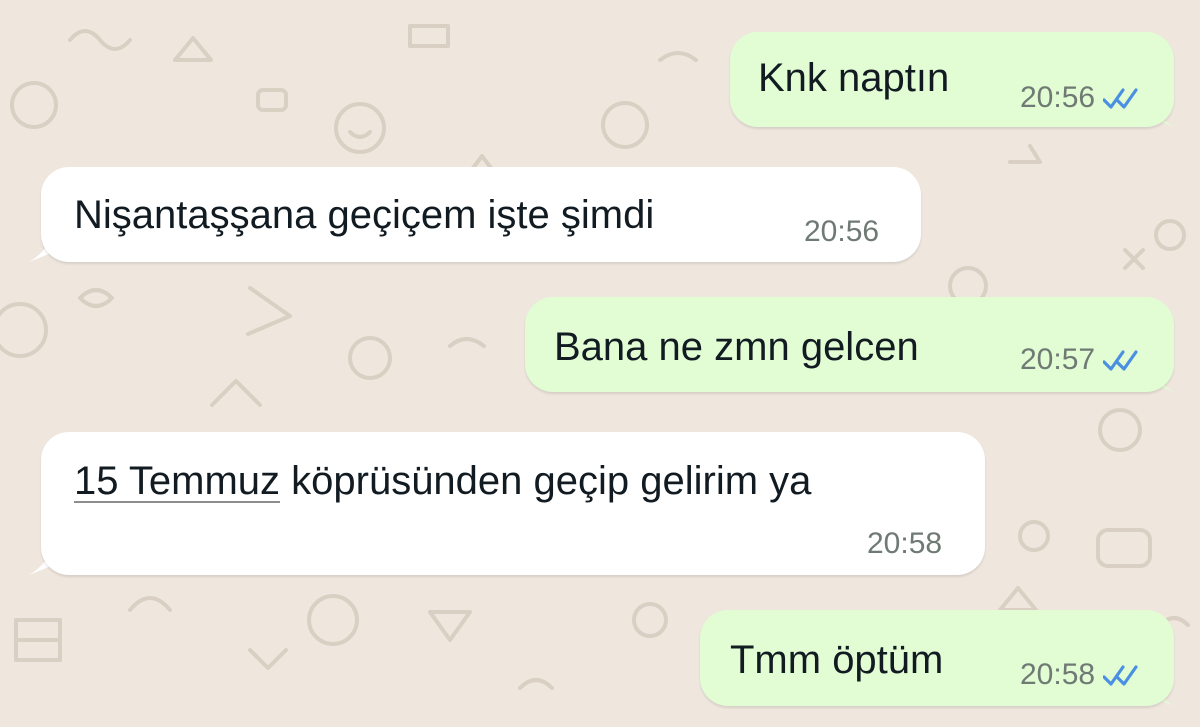 The height and width of the screenshot is (727, 1200). Describe the element at coordinates (736, 347) in the screenshot. I see `message-text: Bana ne zmn gelcen` at that location.